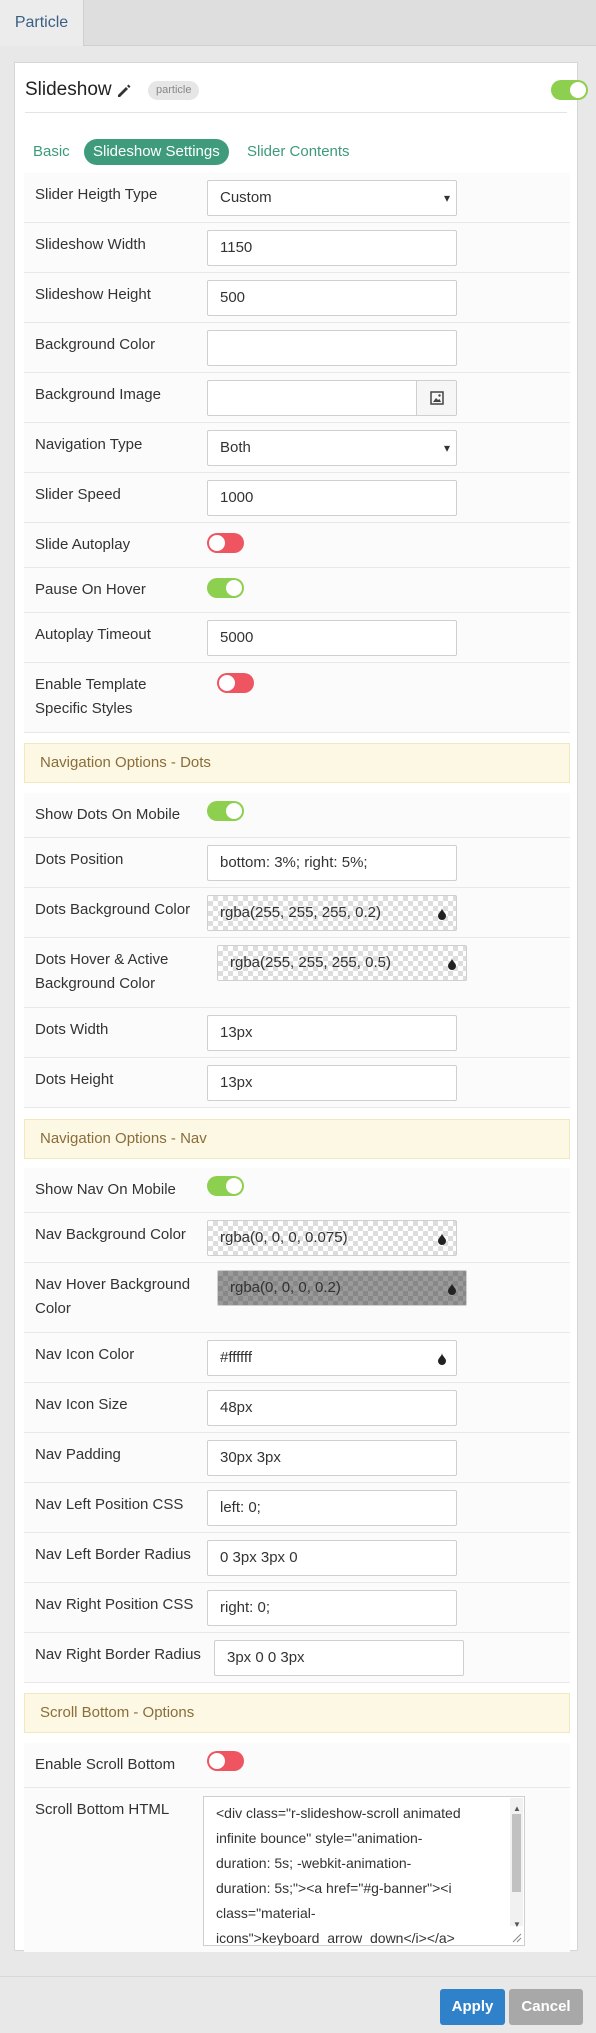 This screenshot has height=2033, width=596. I want to click on row-dots-width: Dots Width 13px, so click(297, 1033).